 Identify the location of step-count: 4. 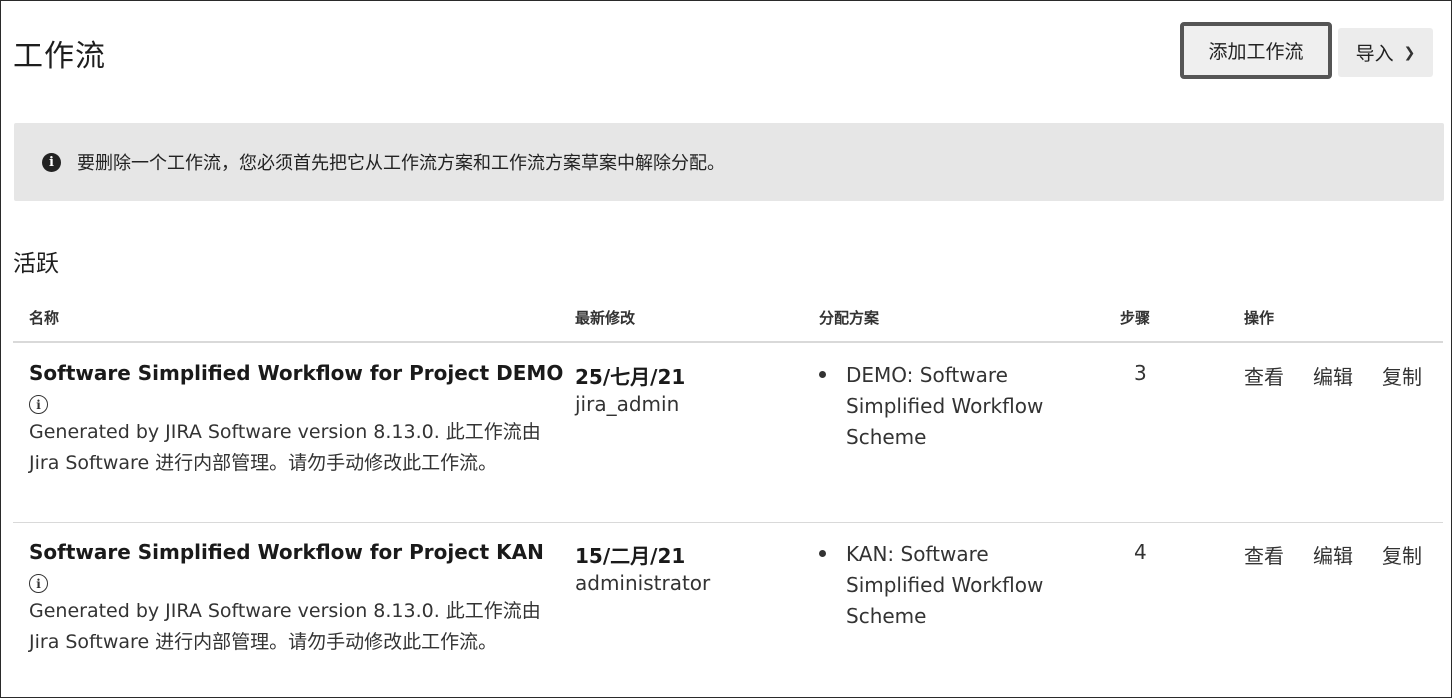
(1140, 552).